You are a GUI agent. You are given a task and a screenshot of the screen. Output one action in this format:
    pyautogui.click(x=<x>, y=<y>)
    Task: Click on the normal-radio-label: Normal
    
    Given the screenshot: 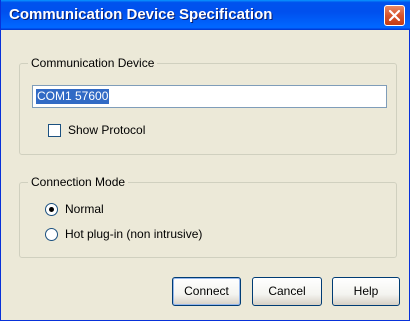 What is the action you would take?
    pyautogui.click(x=84, y=209)
    